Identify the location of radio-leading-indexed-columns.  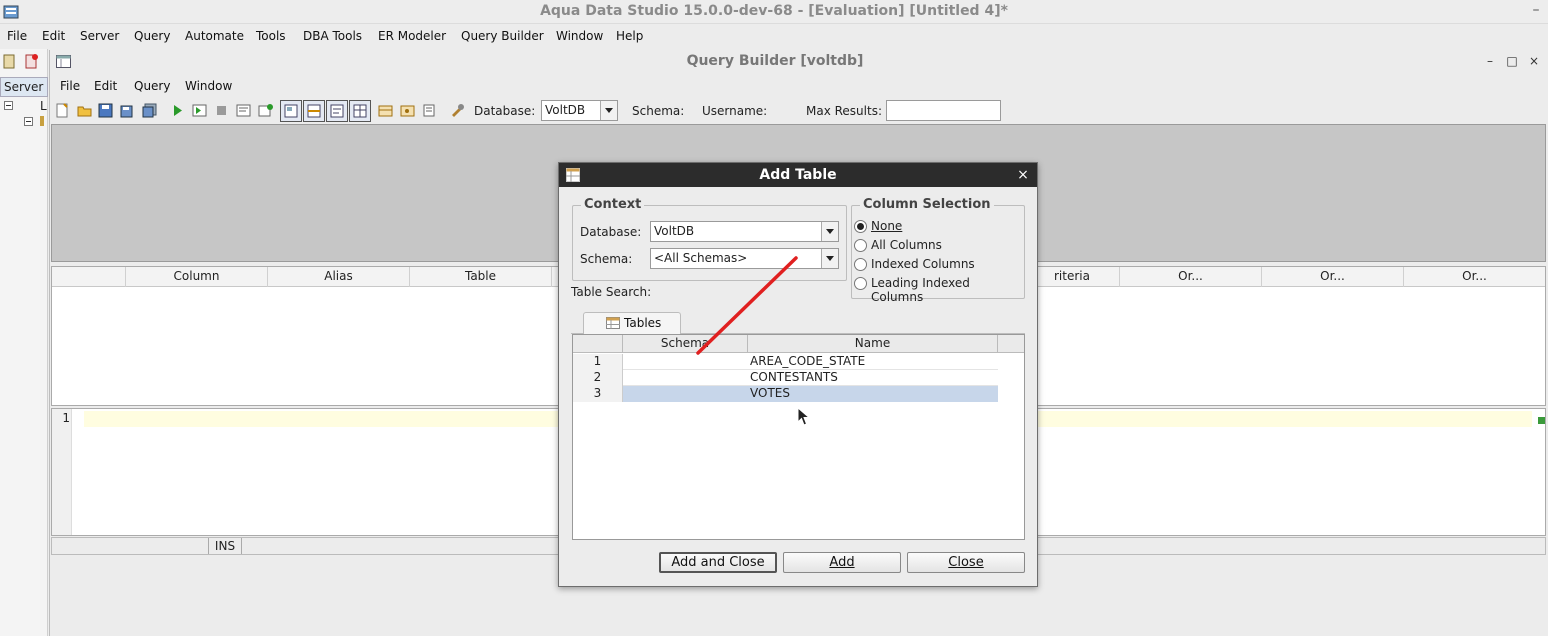
(860, 283).